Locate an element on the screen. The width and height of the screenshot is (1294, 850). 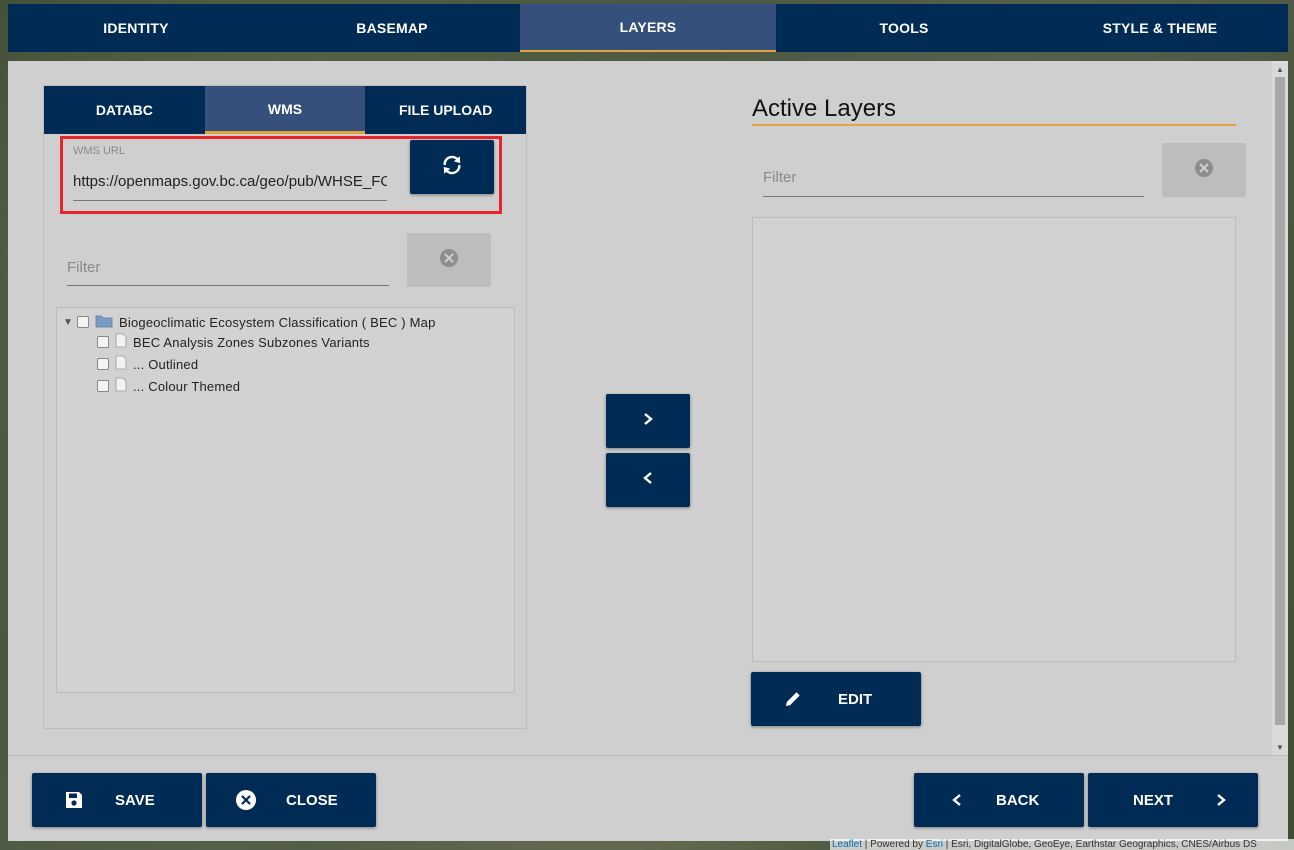
source-filter-input: Filter is located at coordinates (228, 264).